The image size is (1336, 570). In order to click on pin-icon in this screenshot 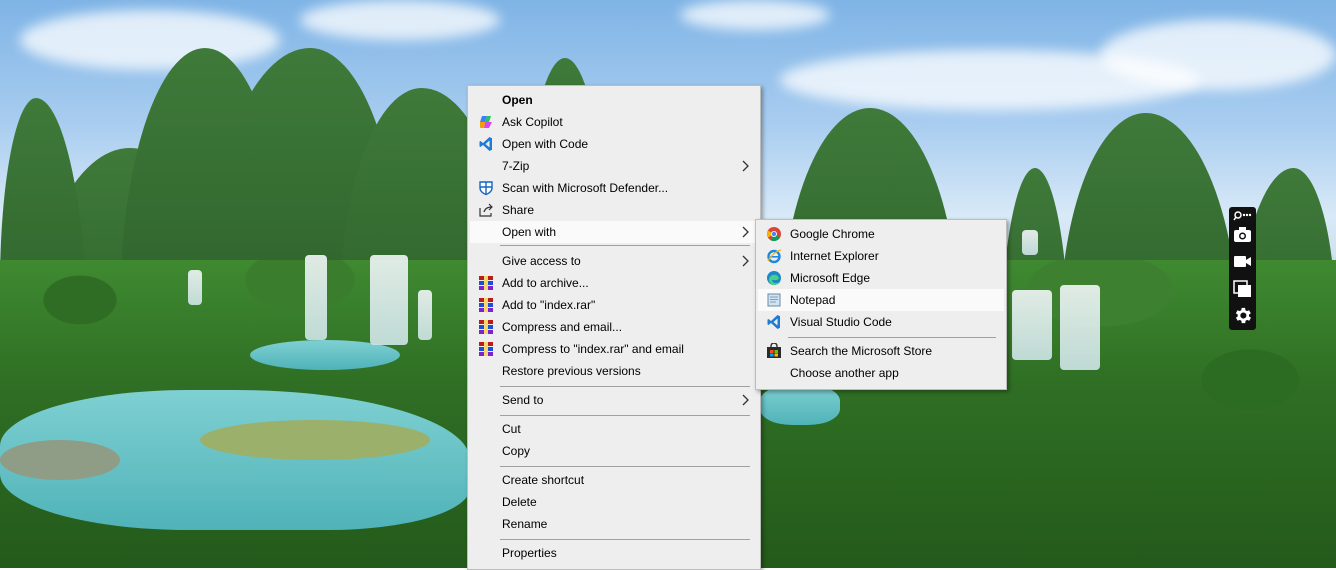, I will do `click(1242, 215)`.